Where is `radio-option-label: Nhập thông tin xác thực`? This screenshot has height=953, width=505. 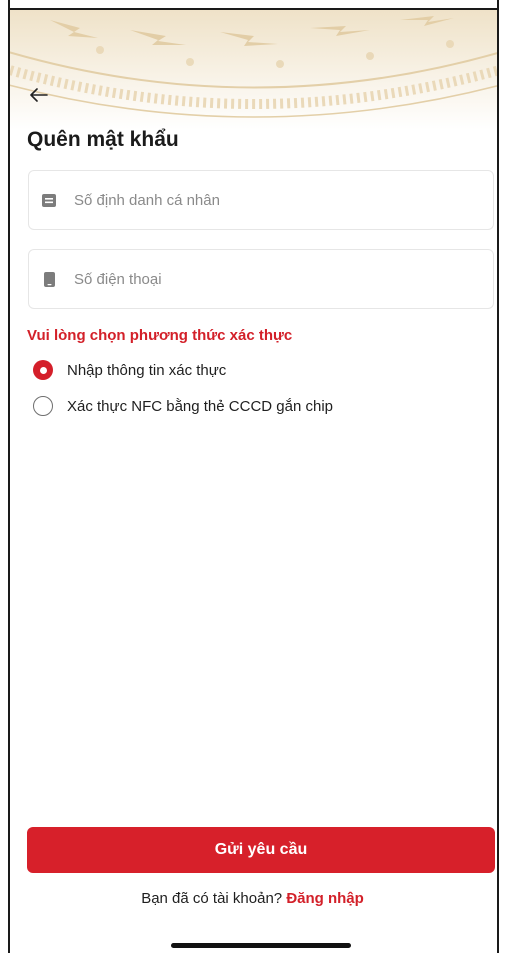
radio-option-label: Nhập thông tin xác thực is located at coordinates (147, 370).